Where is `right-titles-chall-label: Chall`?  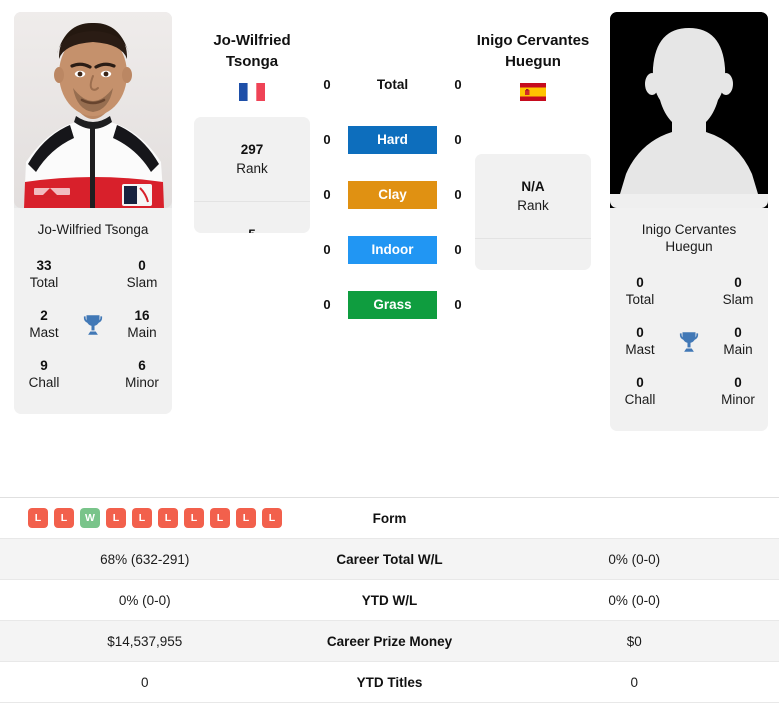
right-titles-chall-label: Chall is located at coordinates (640, 399).